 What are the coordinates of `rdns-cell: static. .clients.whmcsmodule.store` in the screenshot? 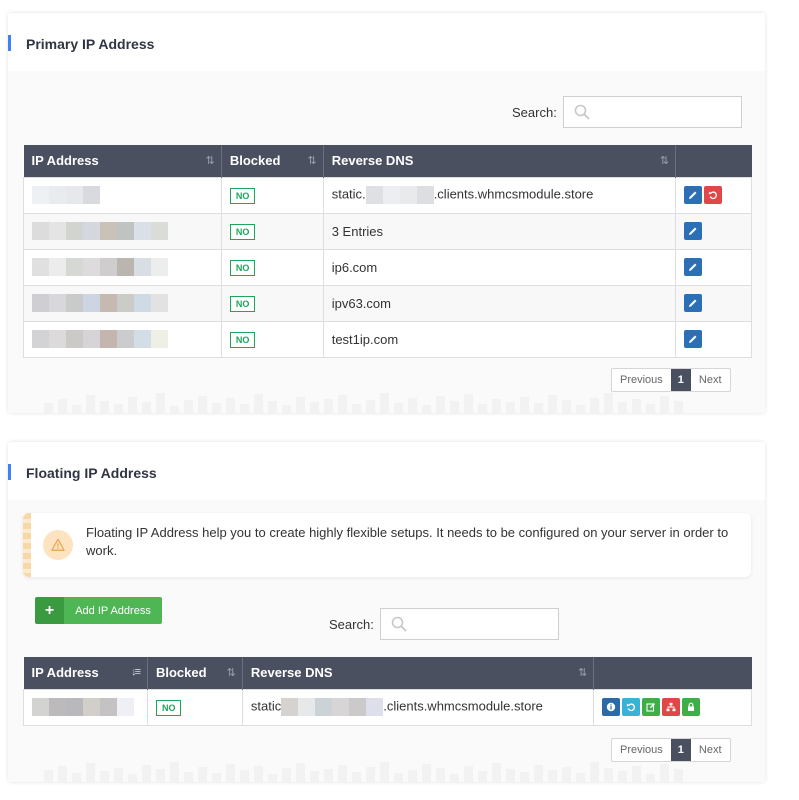 It's located at (499, 195).